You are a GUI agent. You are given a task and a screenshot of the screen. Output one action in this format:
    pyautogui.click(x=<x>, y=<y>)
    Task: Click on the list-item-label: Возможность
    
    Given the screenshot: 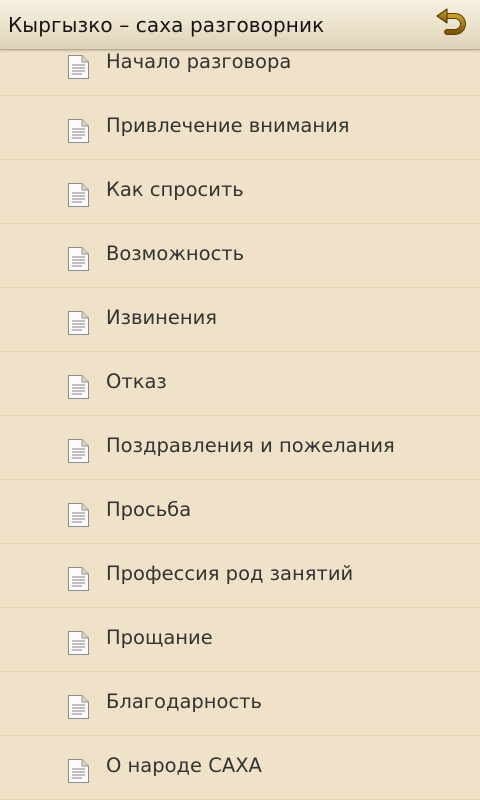 What is the action you would take?
    pyautogui.click(x=175, y=253)
    